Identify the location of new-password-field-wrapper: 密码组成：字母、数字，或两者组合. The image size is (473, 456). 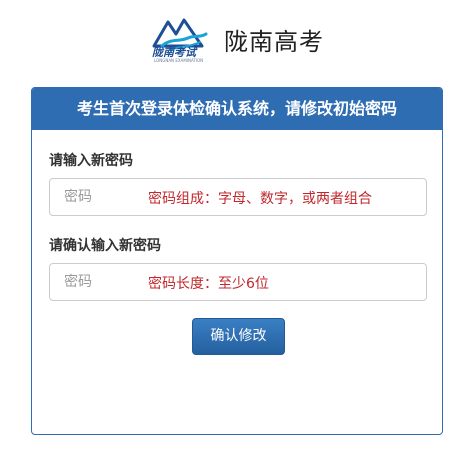
(238, 197).